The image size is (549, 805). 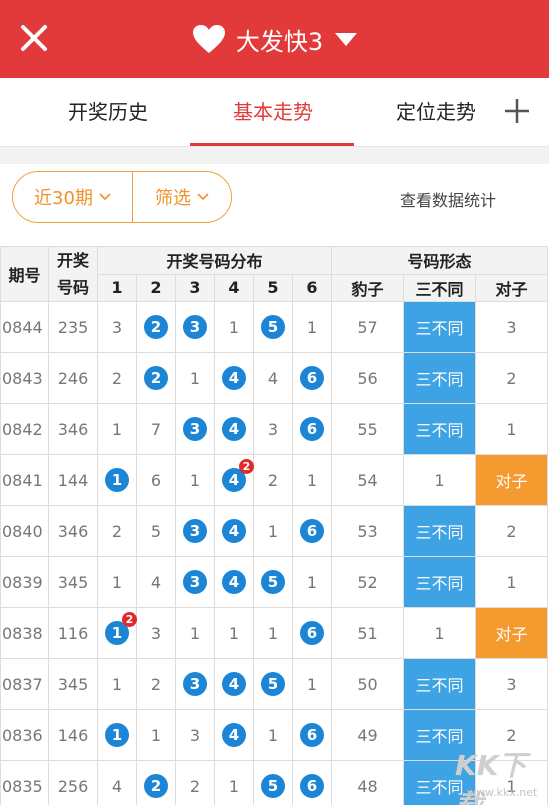 I want to click on filter-group: 近30期 筛选, so click(x=122, y=197).